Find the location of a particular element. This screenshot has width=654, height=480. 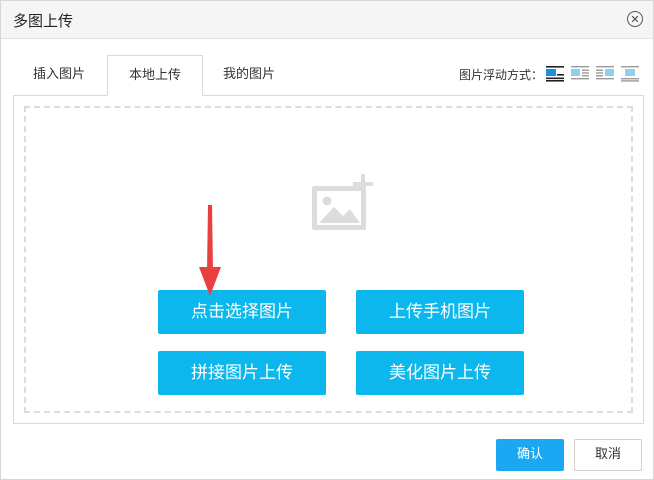

image-add-icon is located at coordinates (342, 202).